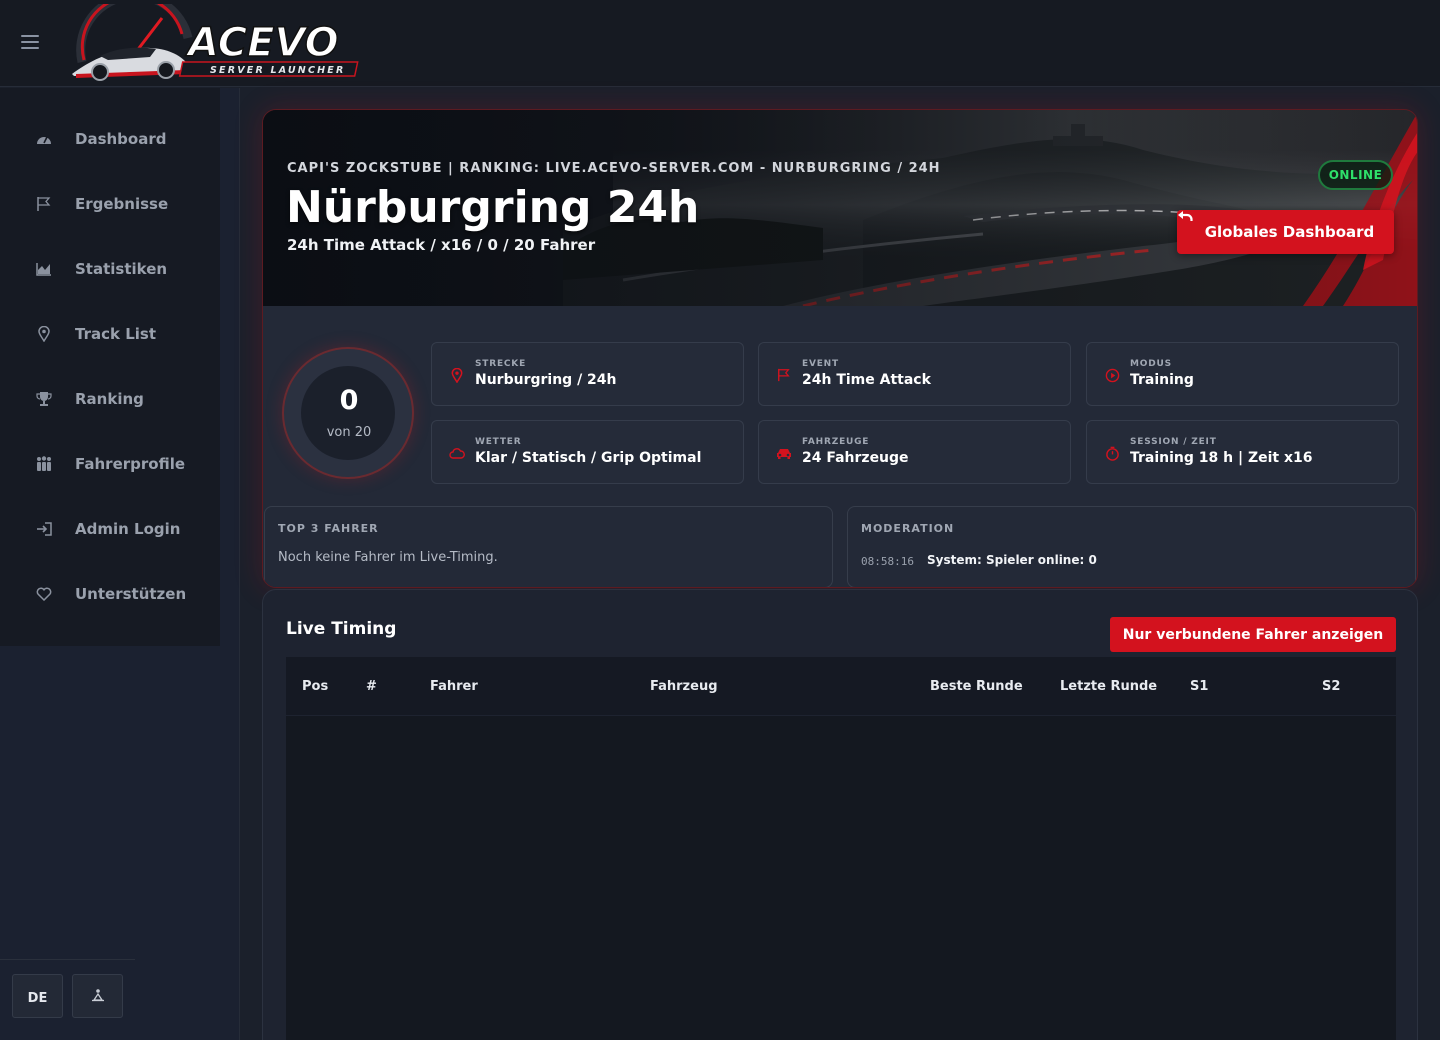 Image resolution: width=1440 pixels, height=1040 pixels. I want to click on users-icon, so click(44, 464).